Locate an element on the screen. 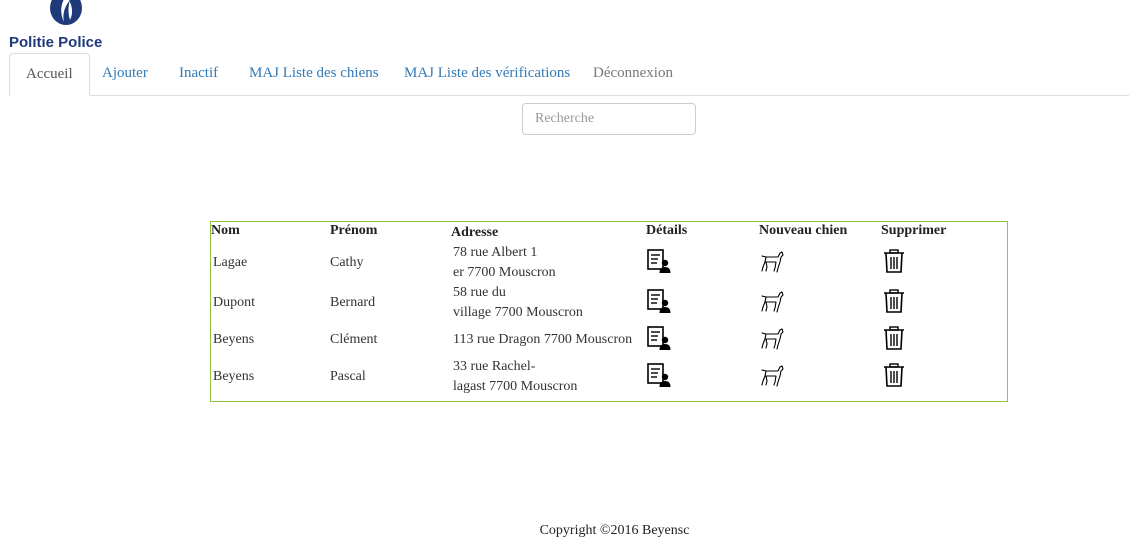  tab-ajouter: Ajouter is located at coordinates (125, 73).